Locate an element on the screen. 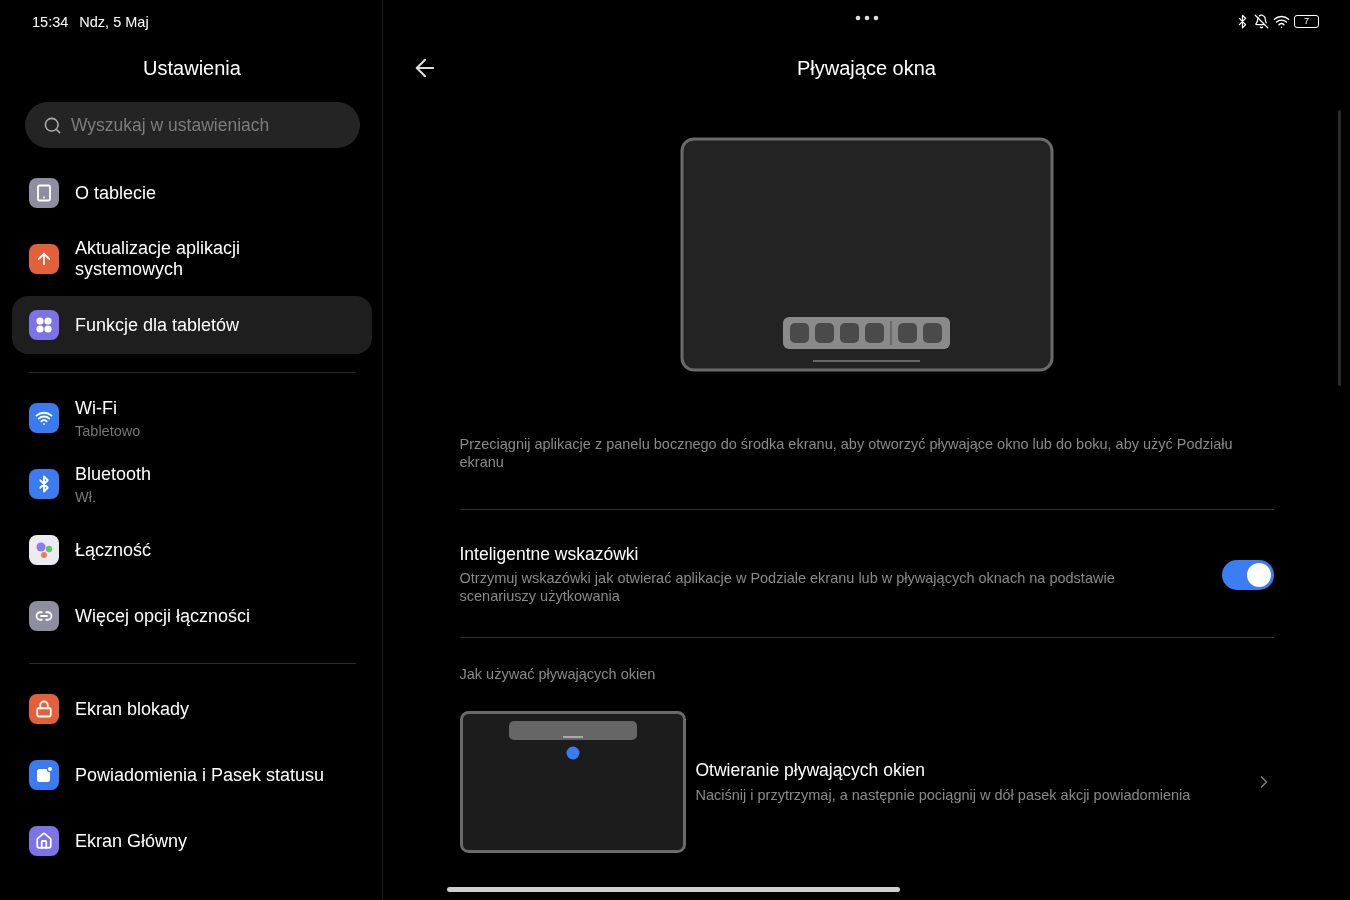  setting-title: Inteligentne wskazówki is located at coordinates (549, 554).